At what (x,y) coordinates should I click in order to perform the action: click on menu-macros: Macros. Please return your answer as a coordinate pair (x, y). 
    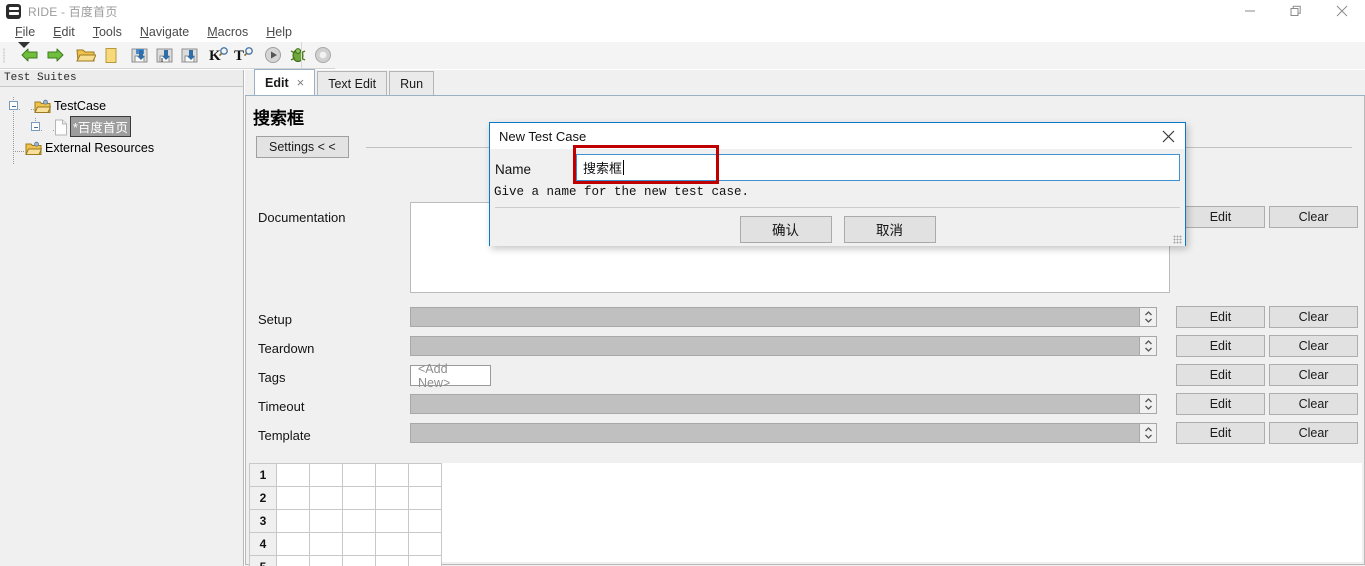
    Looking at the image, I should click on (227, 32).